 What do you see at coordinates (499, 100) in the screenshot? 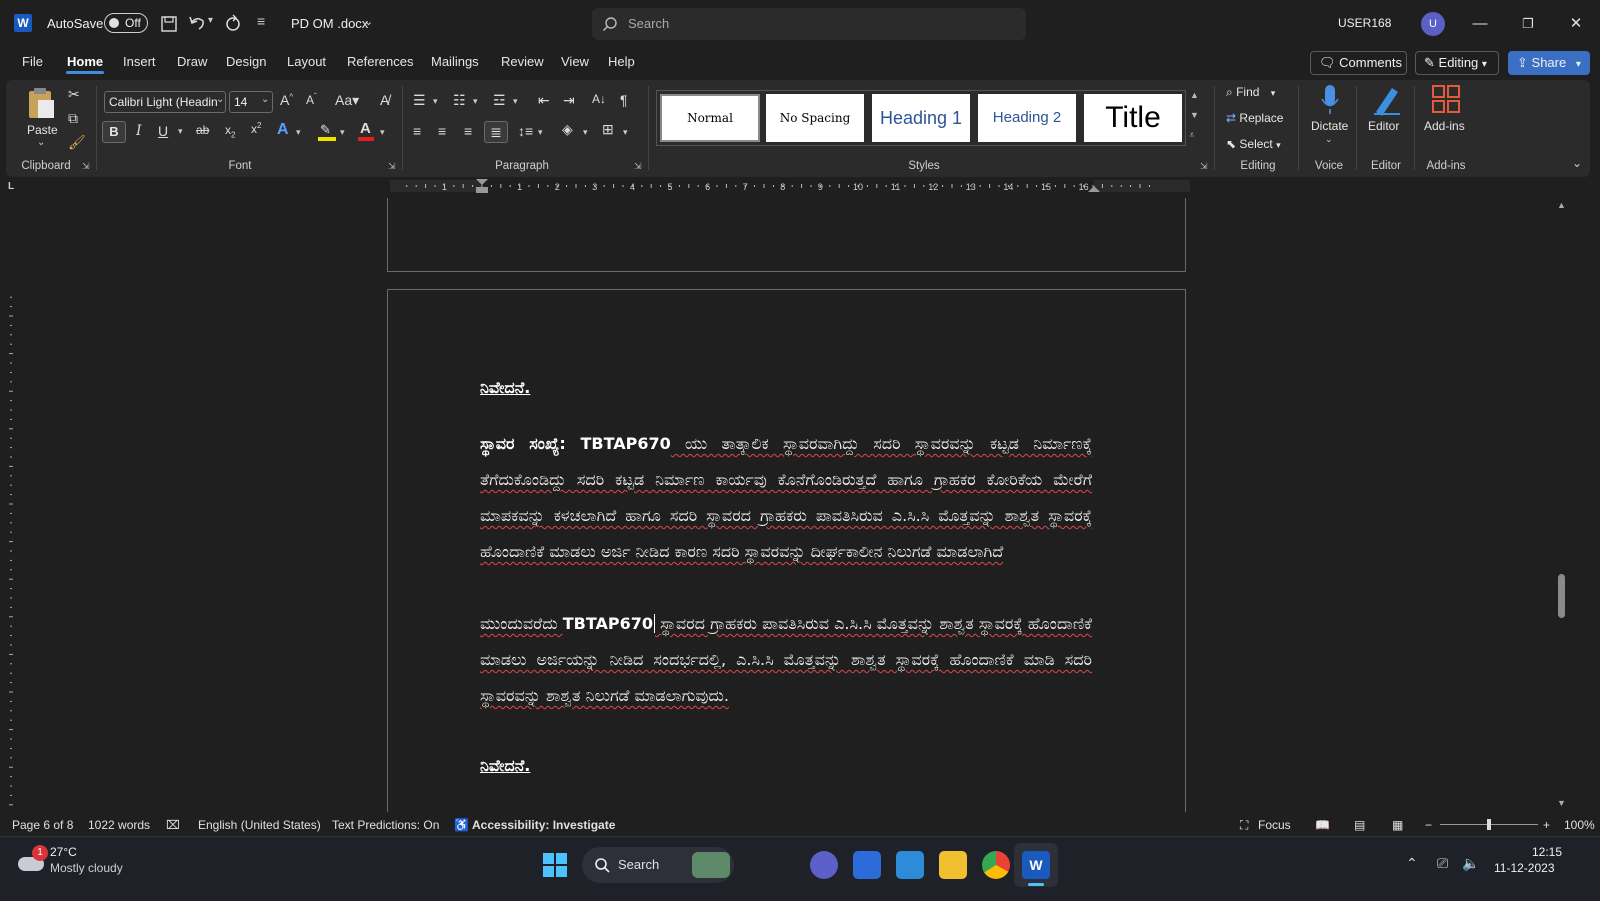
I see `multilevel-list-icon: ☲` at bounding box center [499, 100].